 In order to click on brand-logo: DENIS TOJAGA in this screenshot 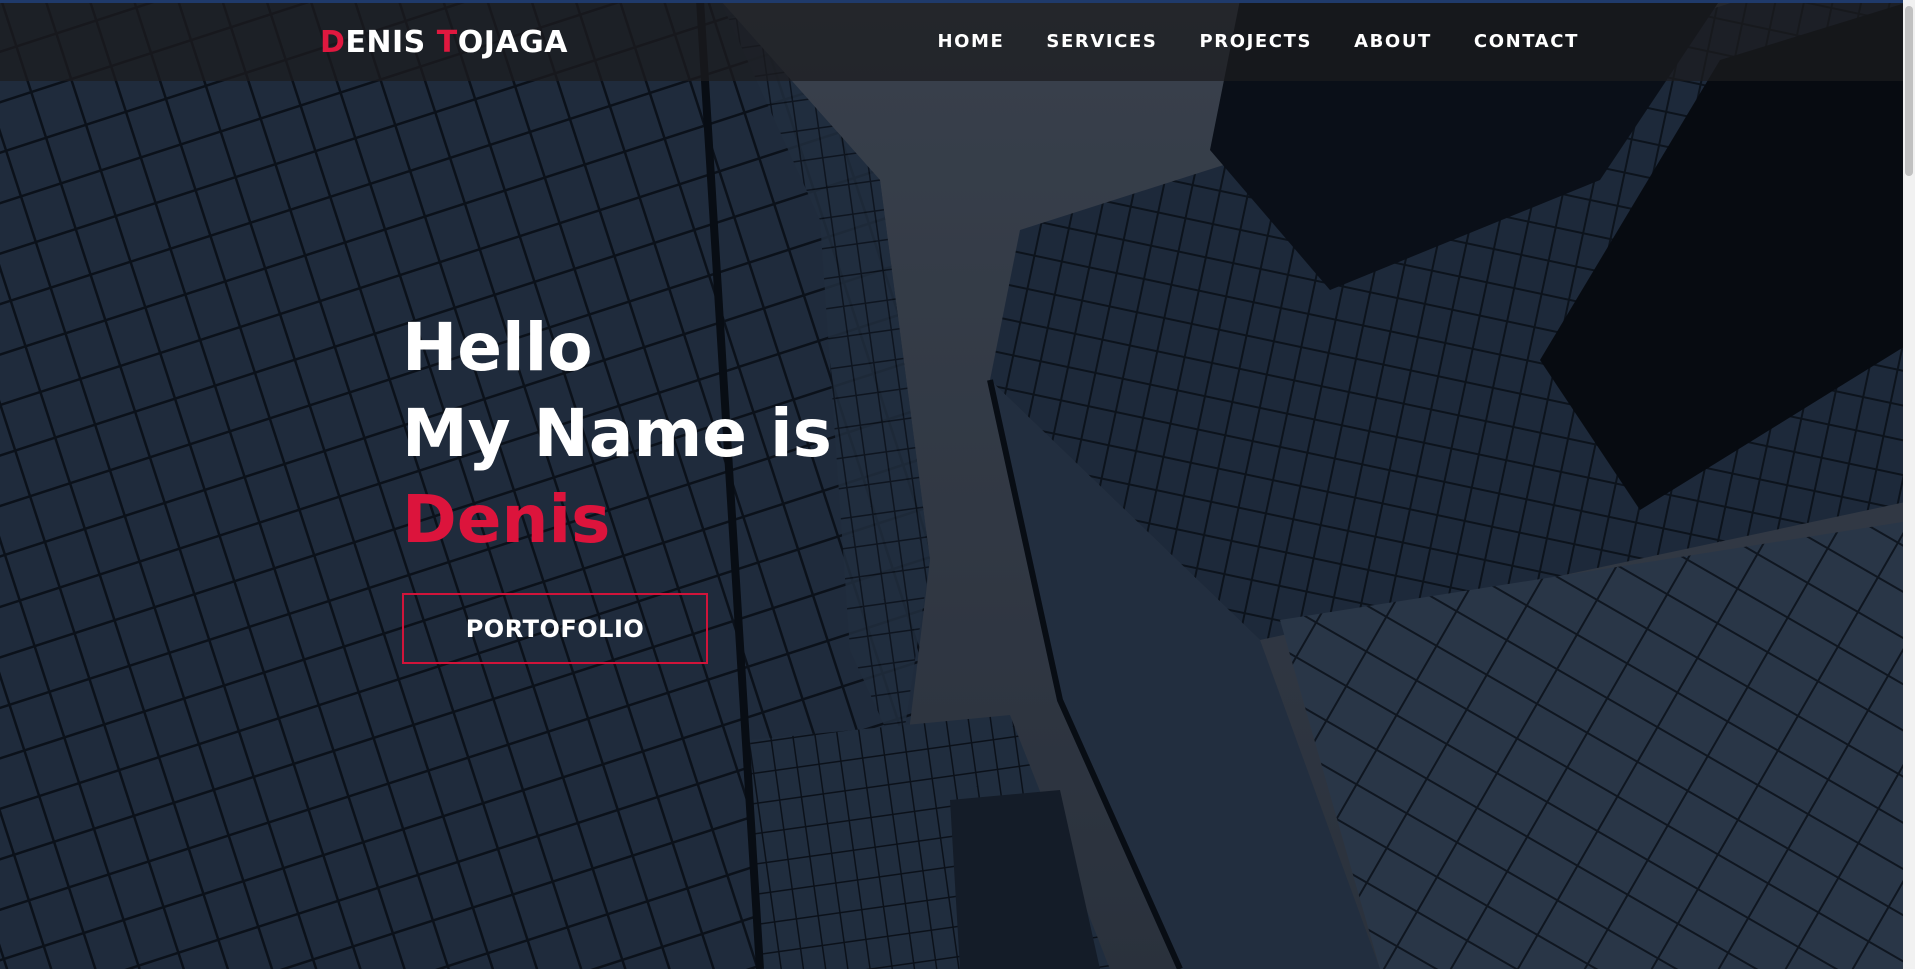, I will do `click(444, 42)`.